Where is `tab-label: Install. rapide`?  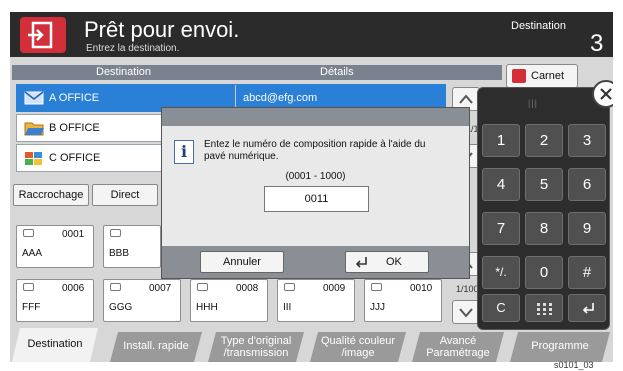
tab-label: Install. rapide is located at coordinates (156, 346).